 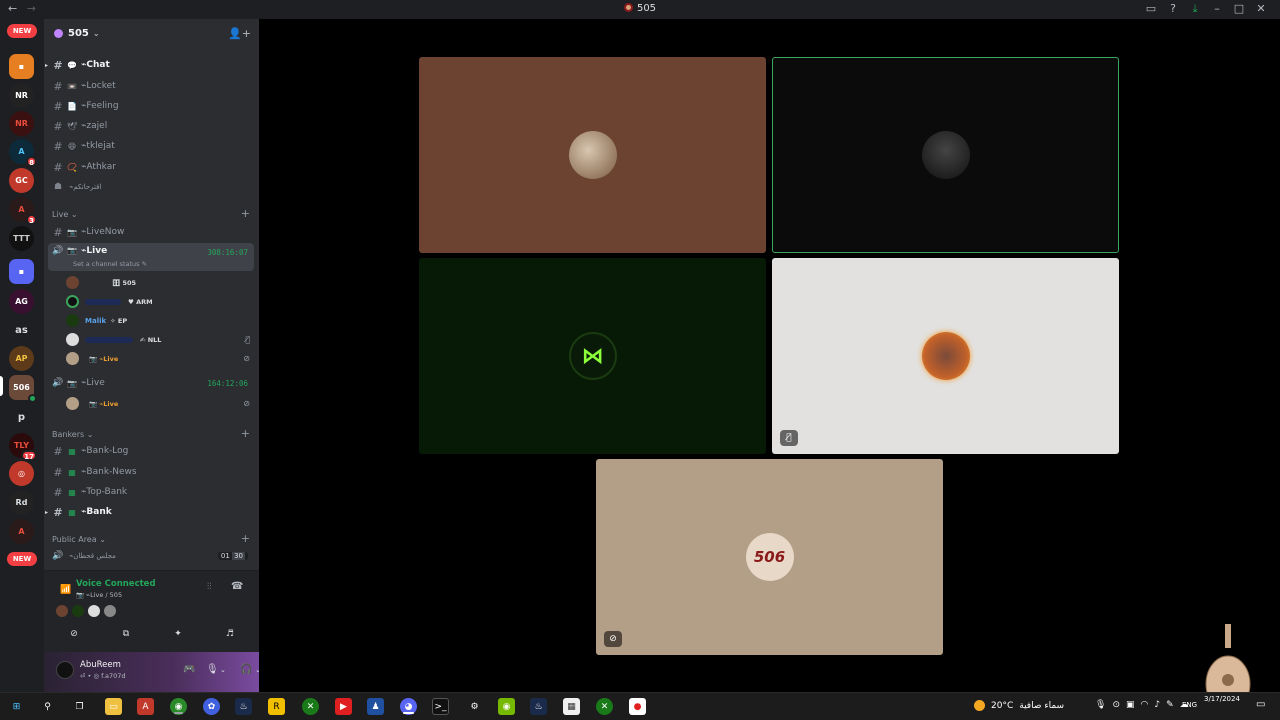 I want to click on location-icon: ⊙, so click(x=1116, y=705).